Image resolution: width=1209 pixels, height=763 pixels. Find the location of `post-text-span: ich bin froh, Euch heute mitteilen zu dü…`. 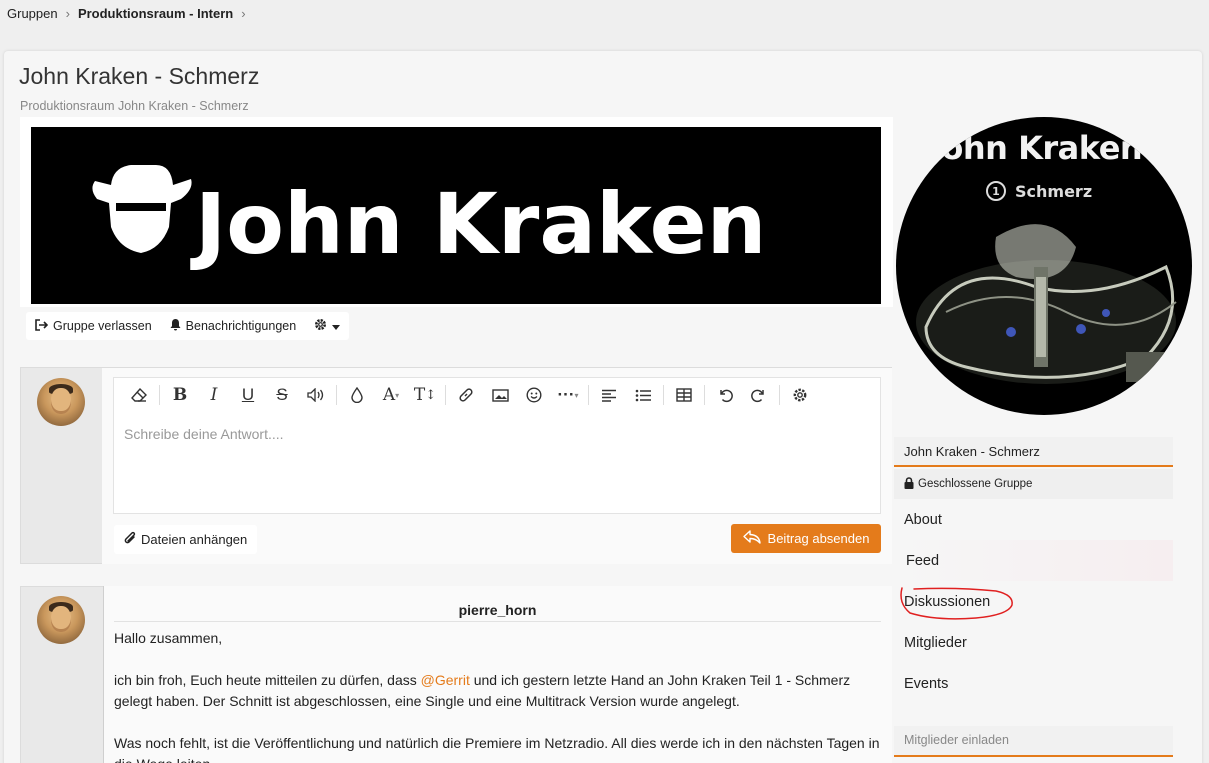

post-text-span: ich bin froh, Euch heute mitteilen zu dü… is located at coordinates (267, 680).